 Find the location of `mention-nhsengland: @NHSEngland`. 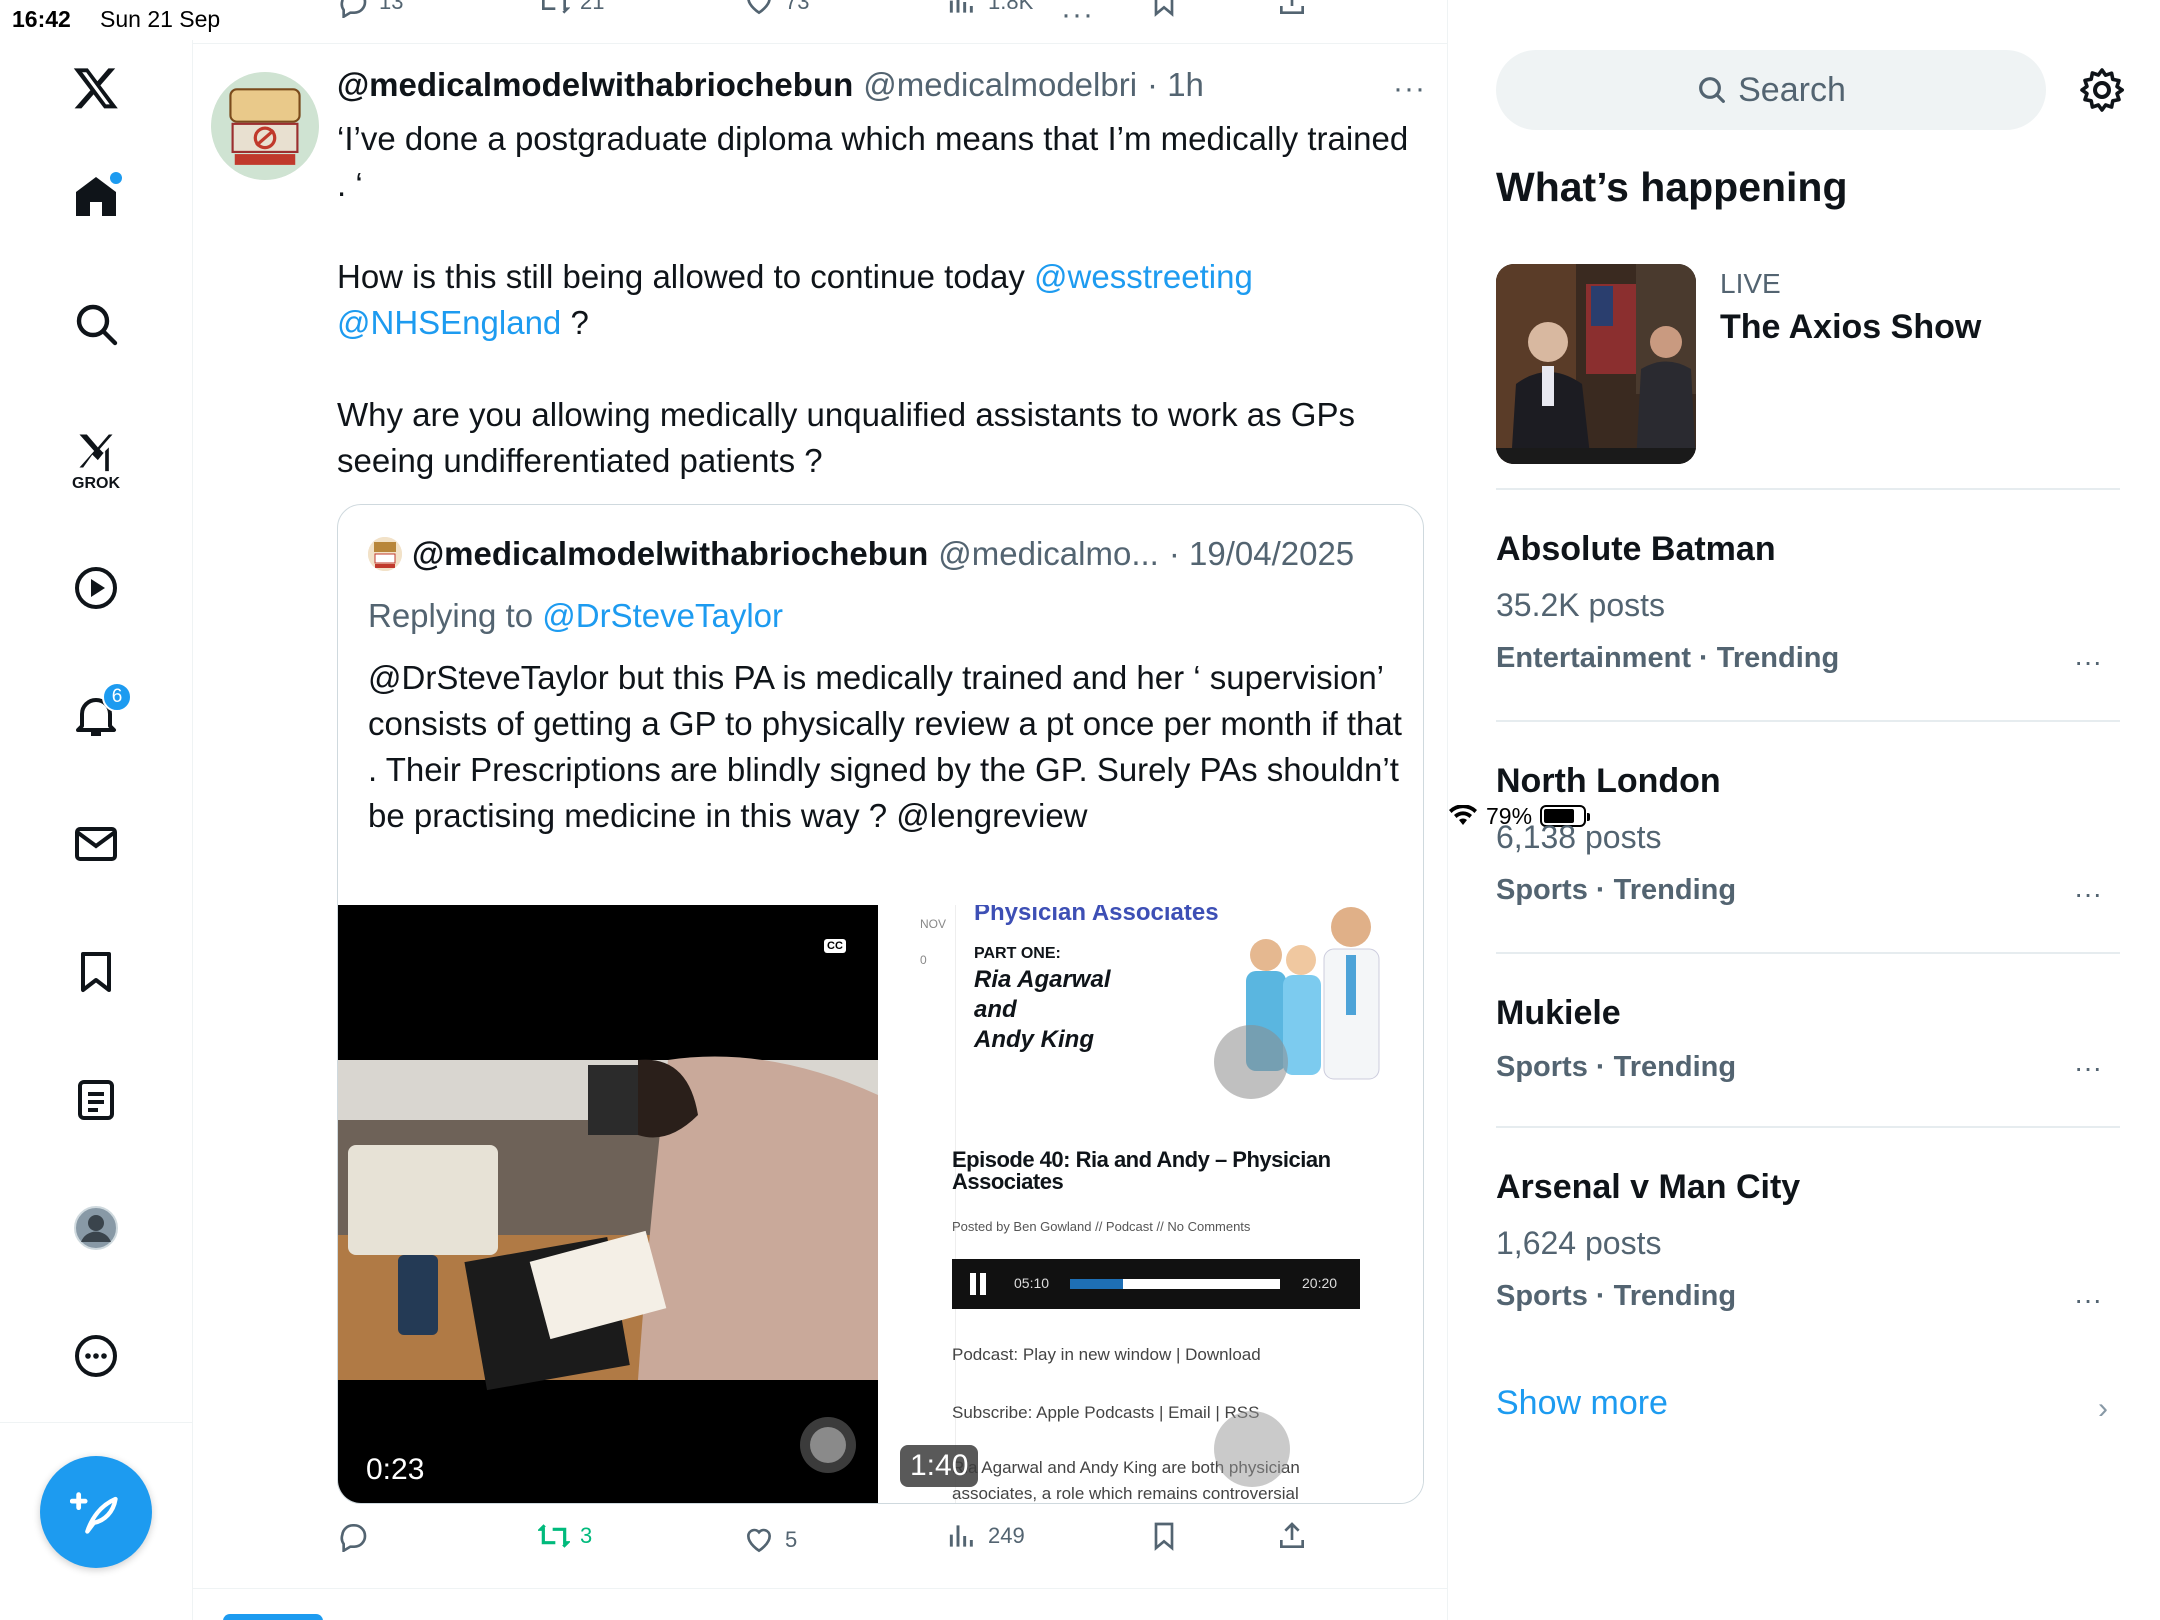

mention-nhsengland: @NHSEngland is located at coordinates (449, 322).